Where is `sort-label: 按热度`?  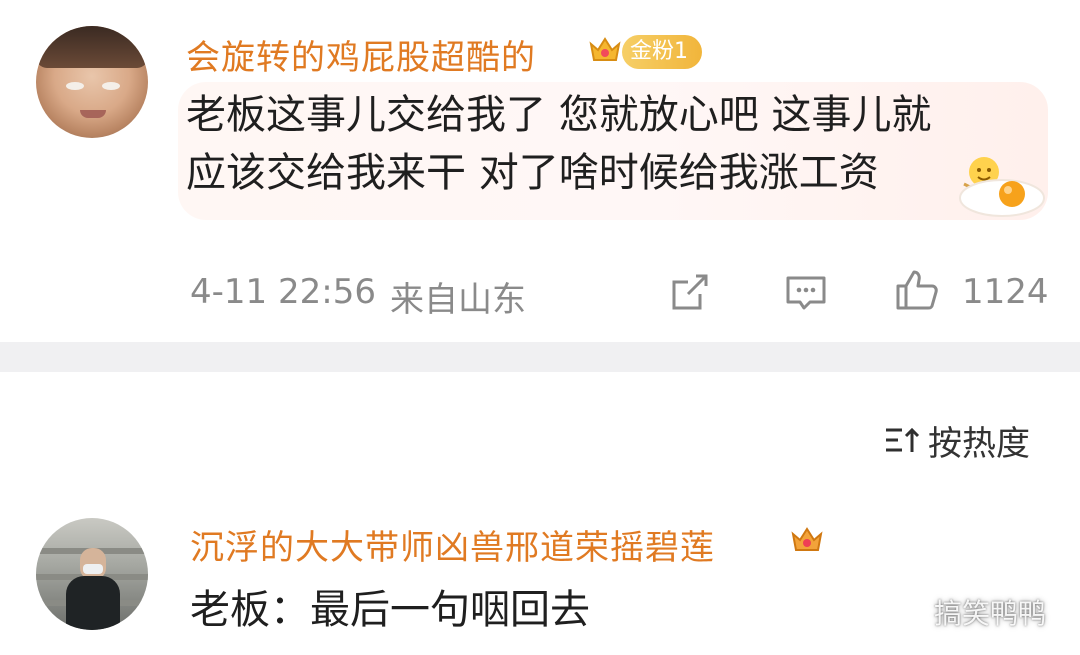
sort-label: 按热度 is located at coordinates (979, 444).